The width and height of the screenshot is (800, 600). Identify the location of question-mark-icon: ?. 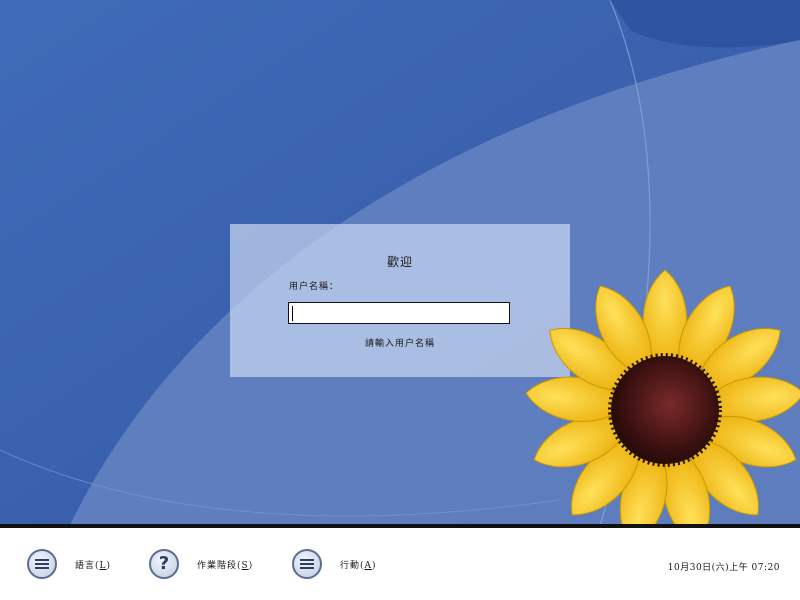
(164, 564).